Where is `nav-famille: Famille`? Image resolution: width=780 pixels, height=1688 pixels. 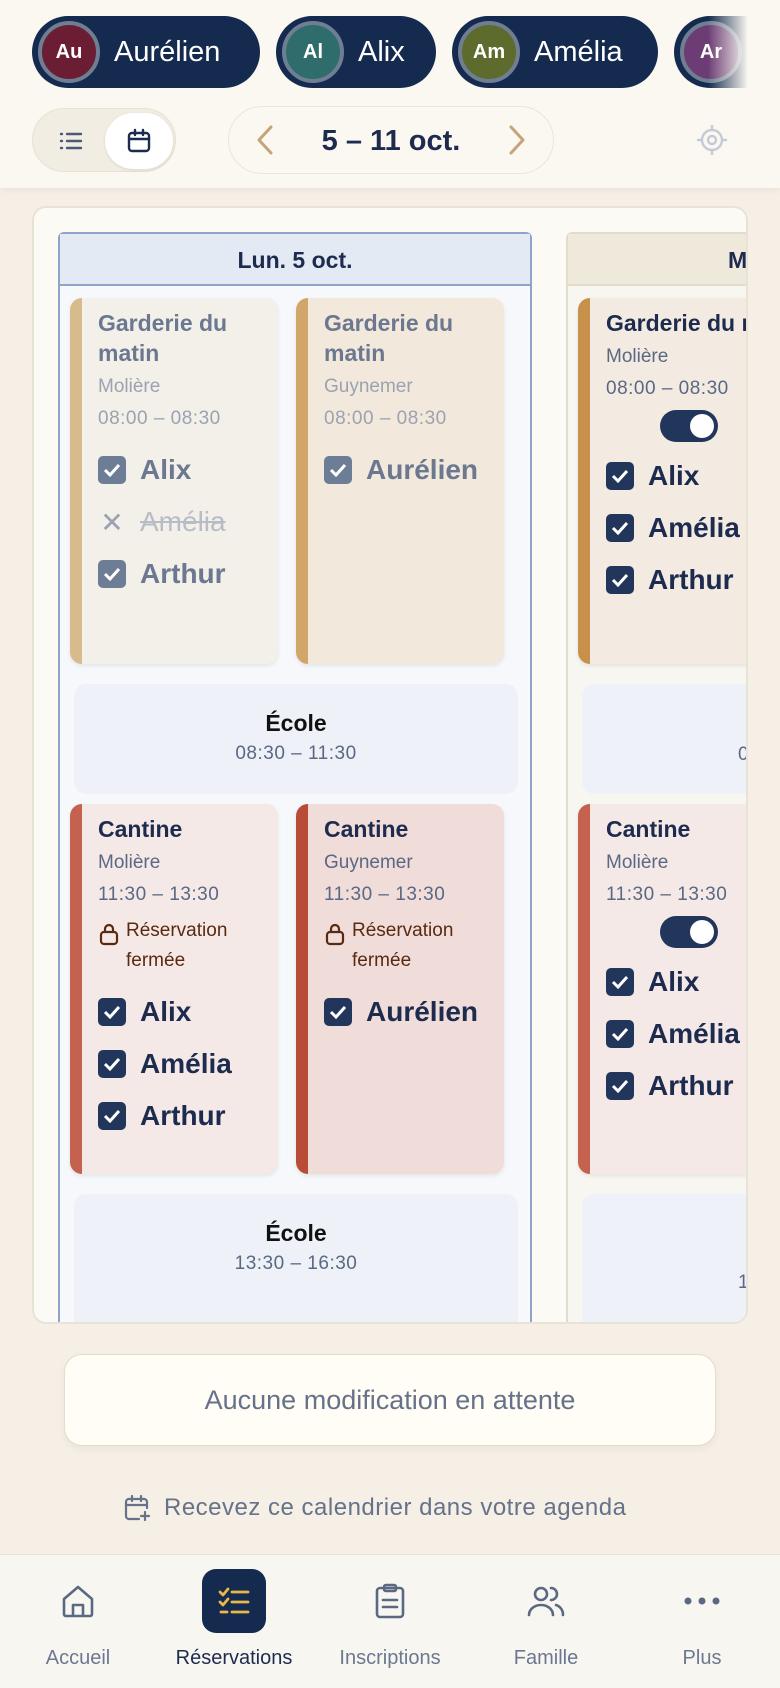 nav-famille: Famille is located at coordinates (546, 1625).